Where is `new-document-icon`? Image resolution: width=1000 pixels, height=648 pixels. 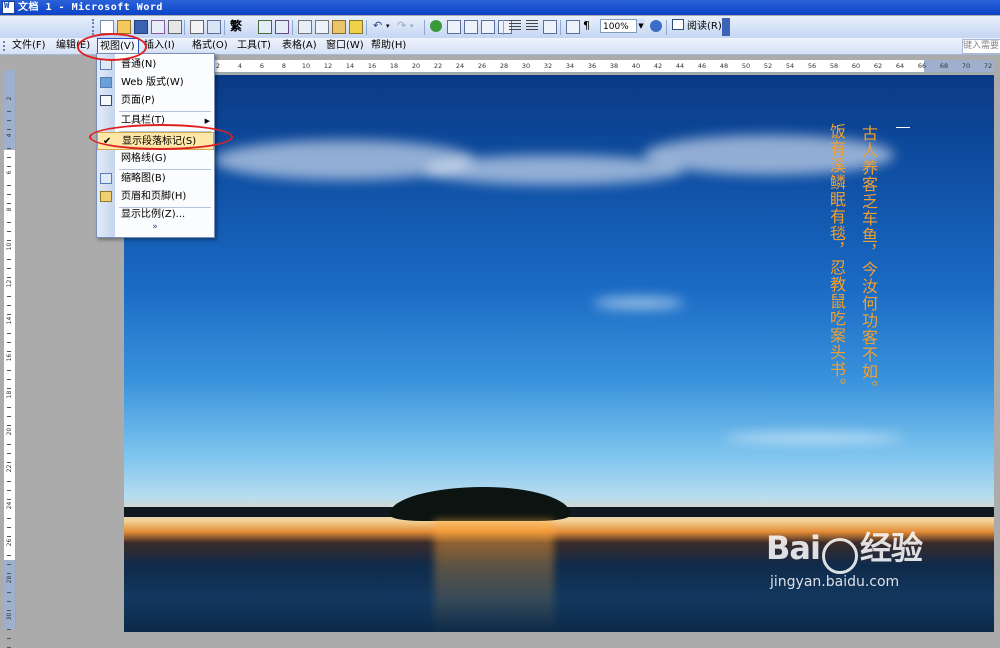 new-document-icon is located at coordinates (107, 27).